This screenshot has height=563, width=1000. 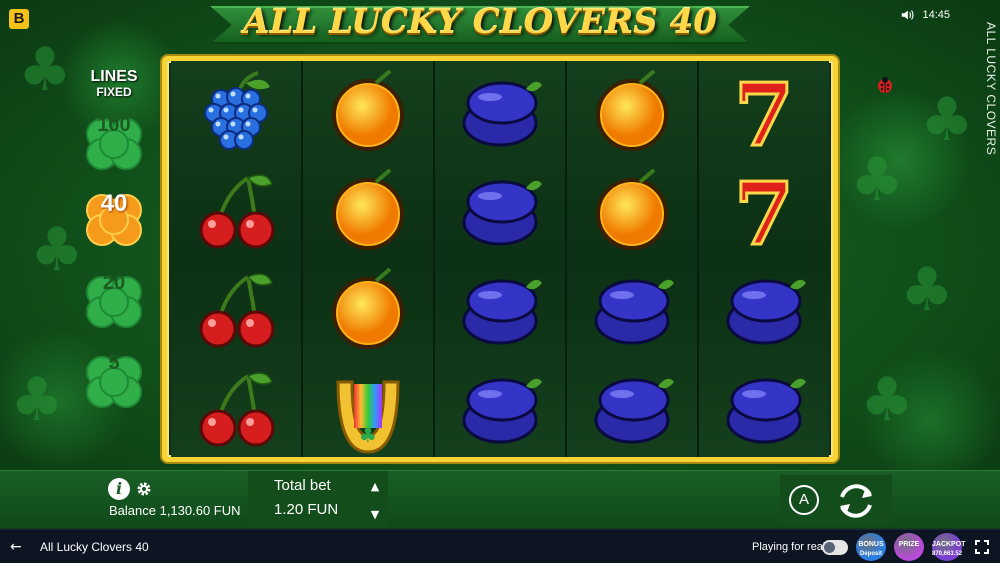 I want to click on game-title-banner: ALL LUCKY CLOVERS 40, so click(x=480, y=26).